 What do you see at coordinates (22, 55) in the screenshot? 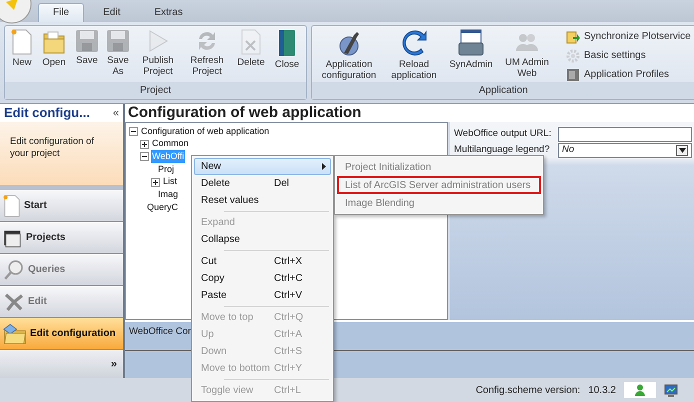
I see `ribbon-button: New` at bounding box center [22, 55].